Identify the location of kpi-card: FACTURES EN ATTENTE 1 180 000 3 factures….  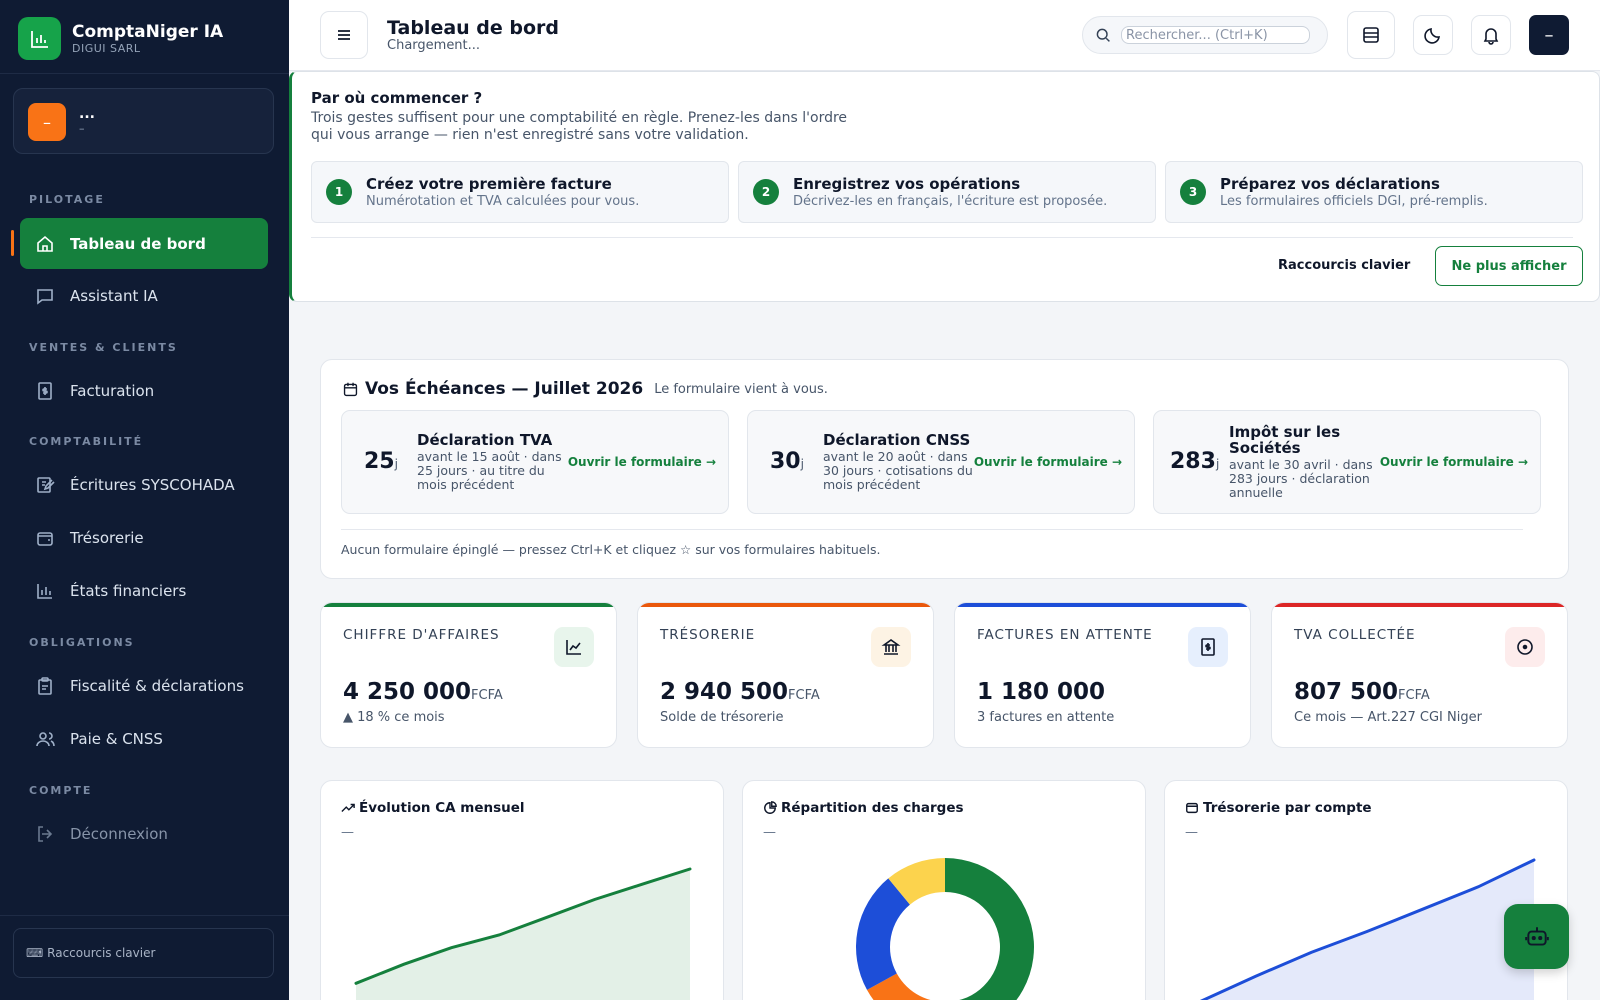
(1102, 675).